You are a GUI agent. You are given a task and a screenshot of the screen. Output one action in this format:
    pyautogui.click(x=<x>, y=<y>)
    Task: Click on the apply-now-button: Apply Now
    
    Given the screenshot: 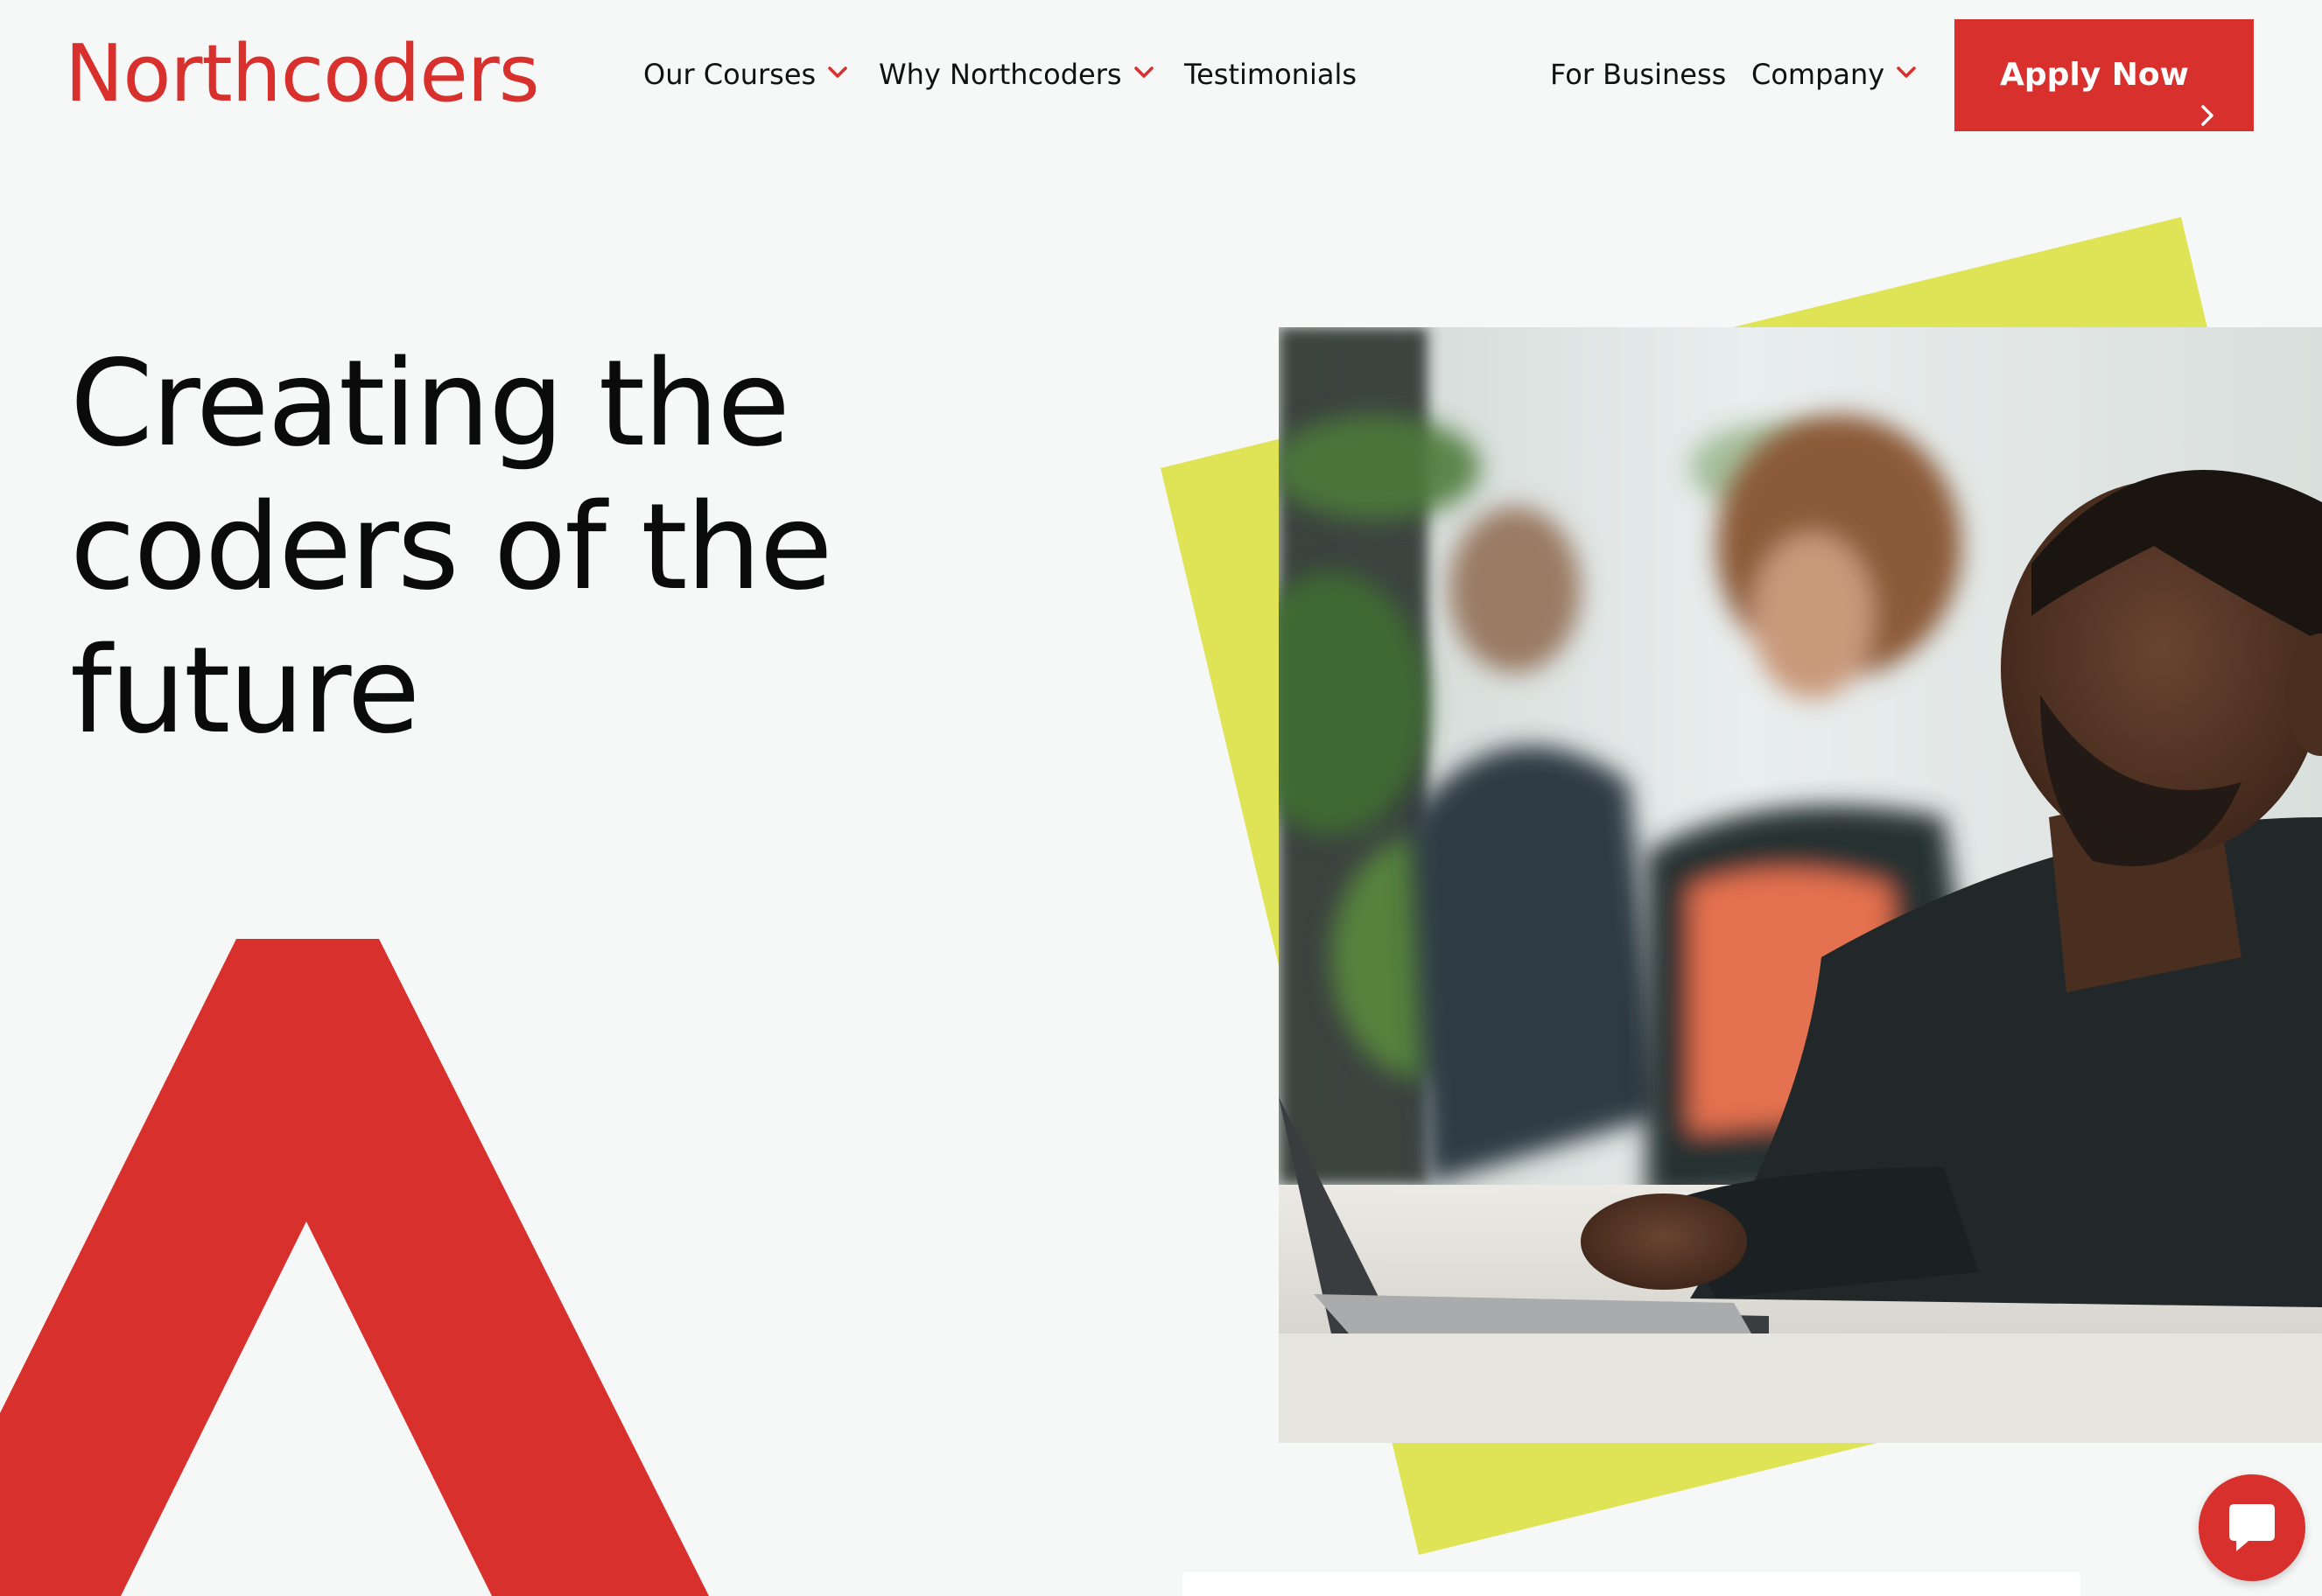 What is the action you would take?
    pyautogui.click(x=2104, y=75)
    